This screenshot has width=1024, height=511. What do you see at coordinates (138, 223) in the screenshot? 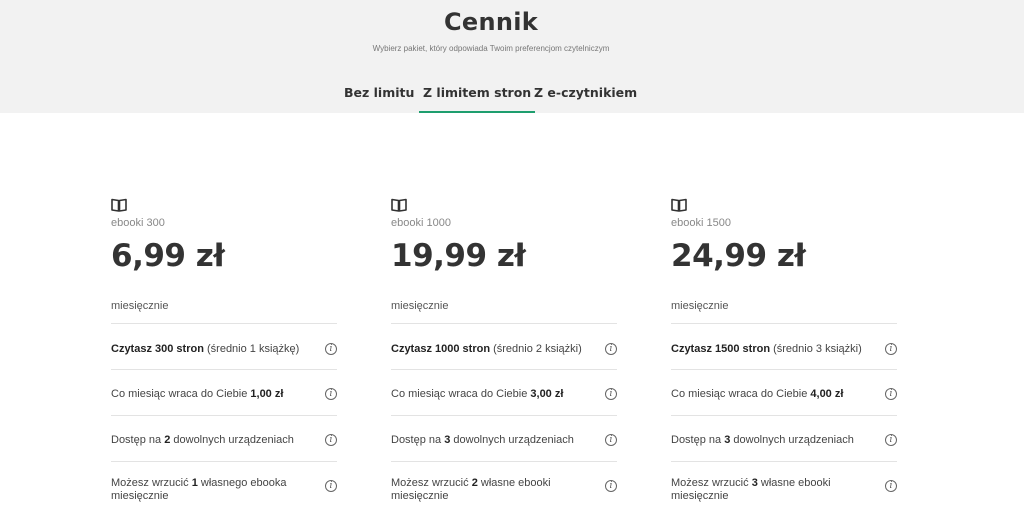
I see `plan-name: ebooki 300` at bounding box center [138, 223].